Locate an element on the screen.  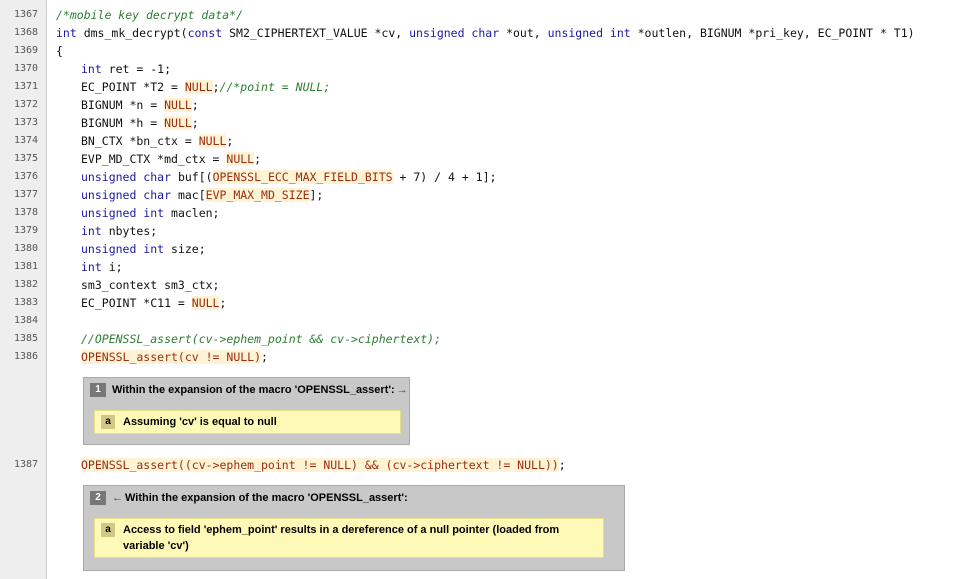
comment: /*mobile key decrypt data*/ is located at coordinates (149, 15).